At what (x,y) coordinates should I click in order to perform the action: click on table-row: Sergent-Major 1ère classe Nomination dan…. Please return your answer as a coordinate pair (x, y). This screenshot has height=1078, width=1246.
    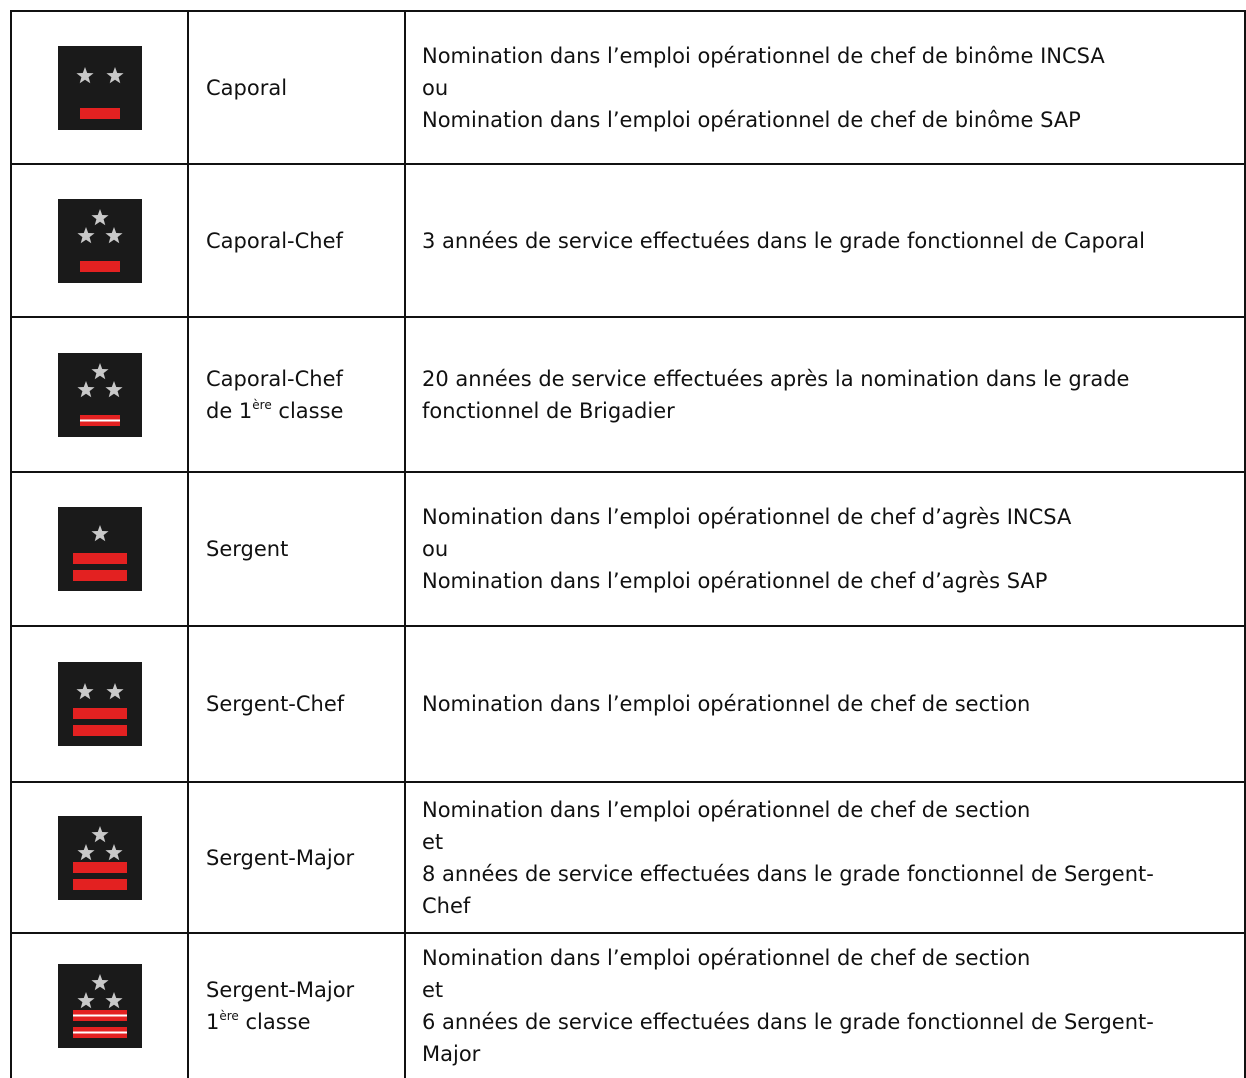
    Looking at the image, I should click on (628, 1006).